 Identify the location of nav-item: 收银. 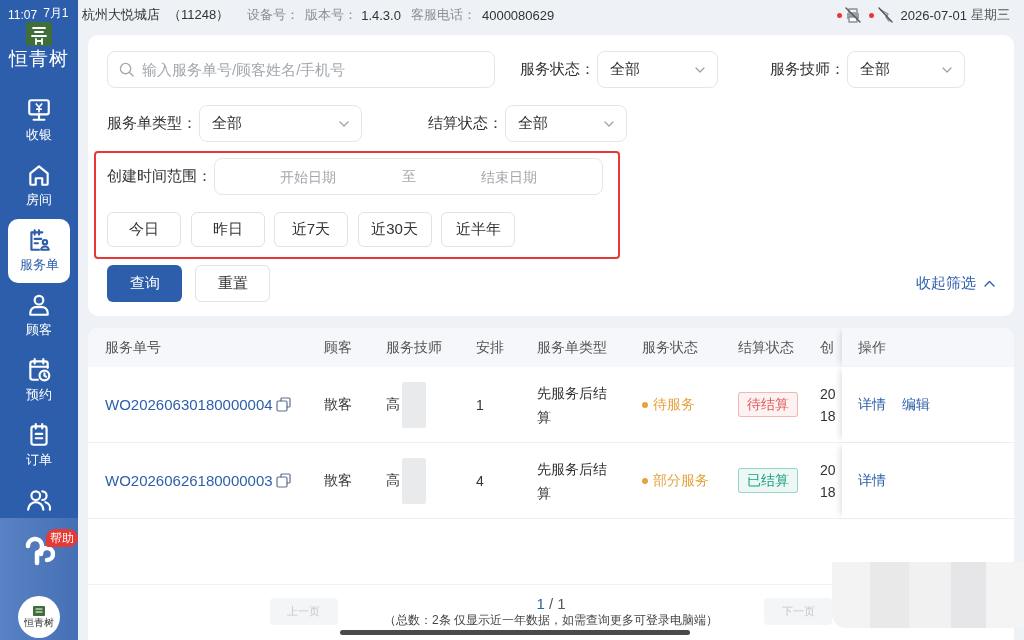
(39, 121).